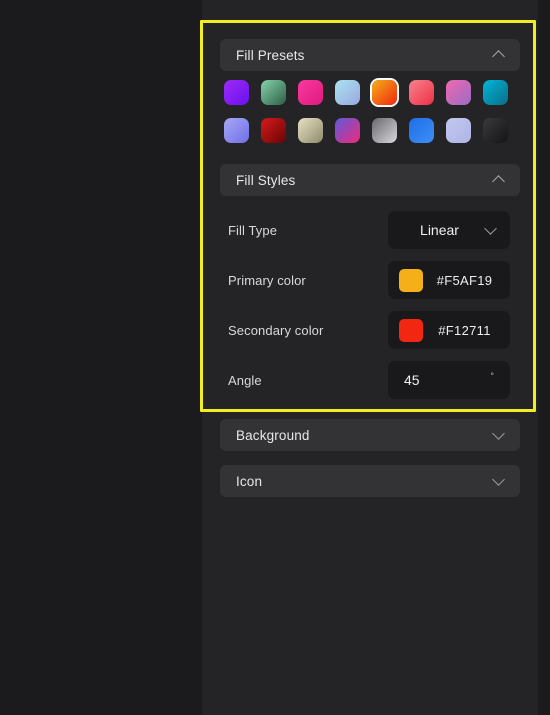 This screenshot has height=715, width=550. I want to click on section-title-fill-styles: Fill Styles, so click(266, 180).